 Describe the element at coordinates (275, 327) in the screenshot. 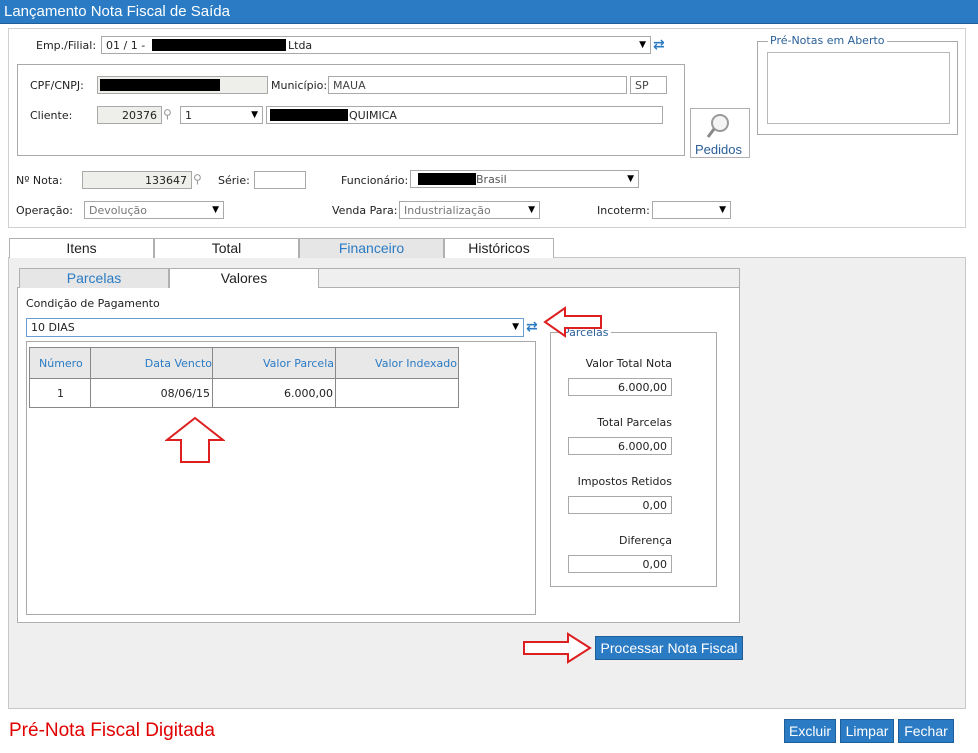

I see `condicao-select: 10 DIAS ▼` at that location.